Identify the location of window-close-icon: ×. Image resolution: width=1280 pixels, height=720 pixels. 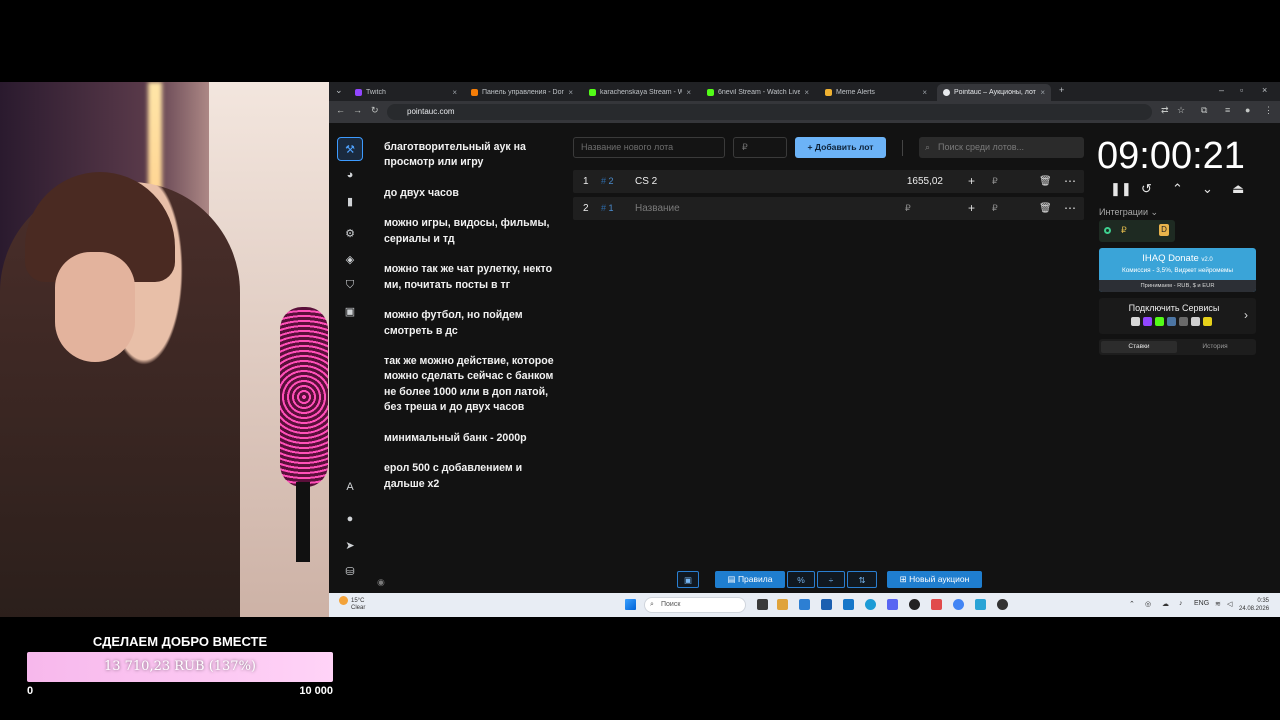
(1264, 90).